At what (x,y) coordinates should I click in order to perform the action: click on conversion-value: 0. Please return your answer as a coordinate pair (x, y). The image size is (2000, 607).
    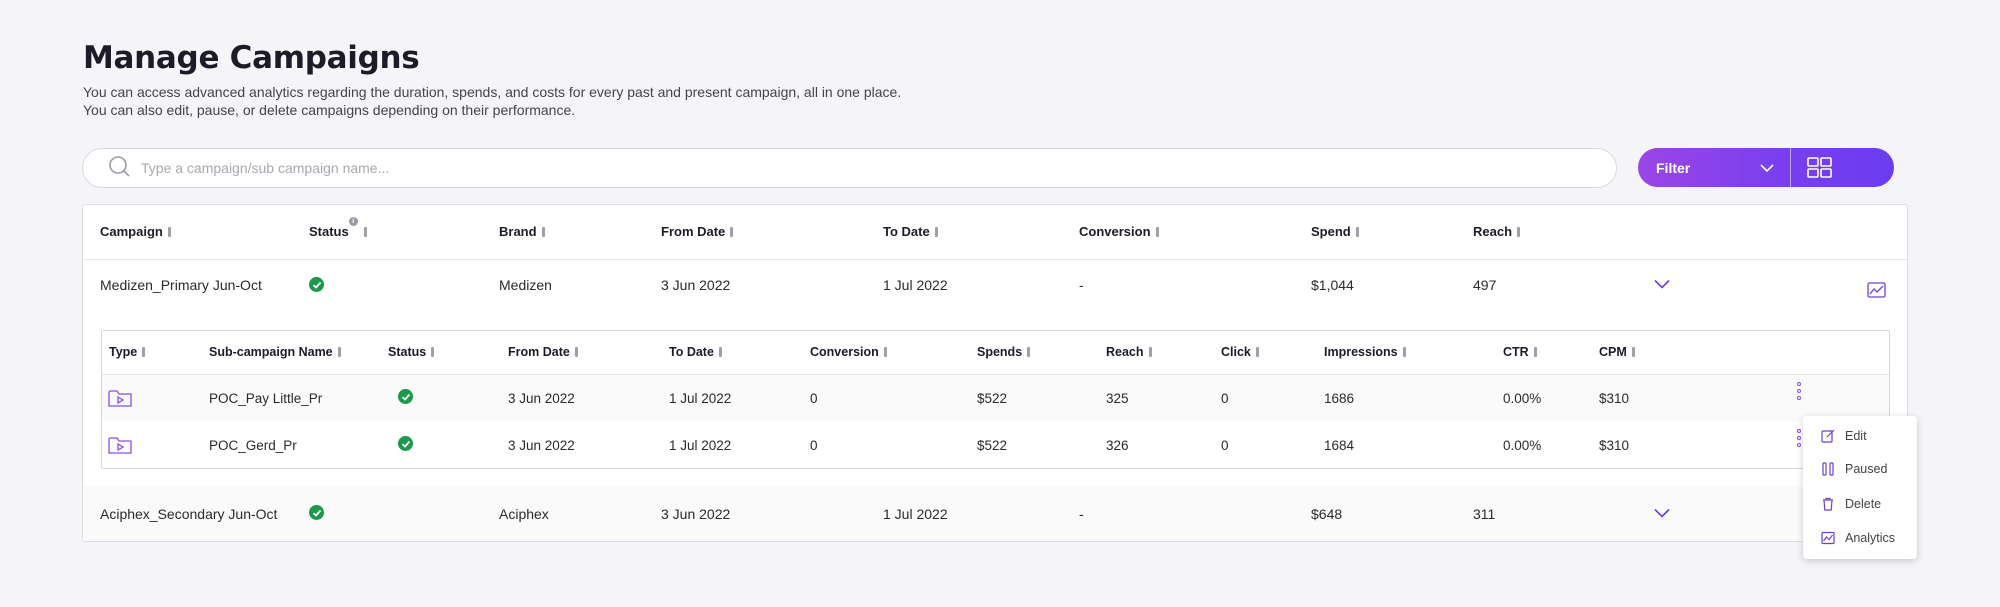
    Looking at the image, I should click on (814, 445).